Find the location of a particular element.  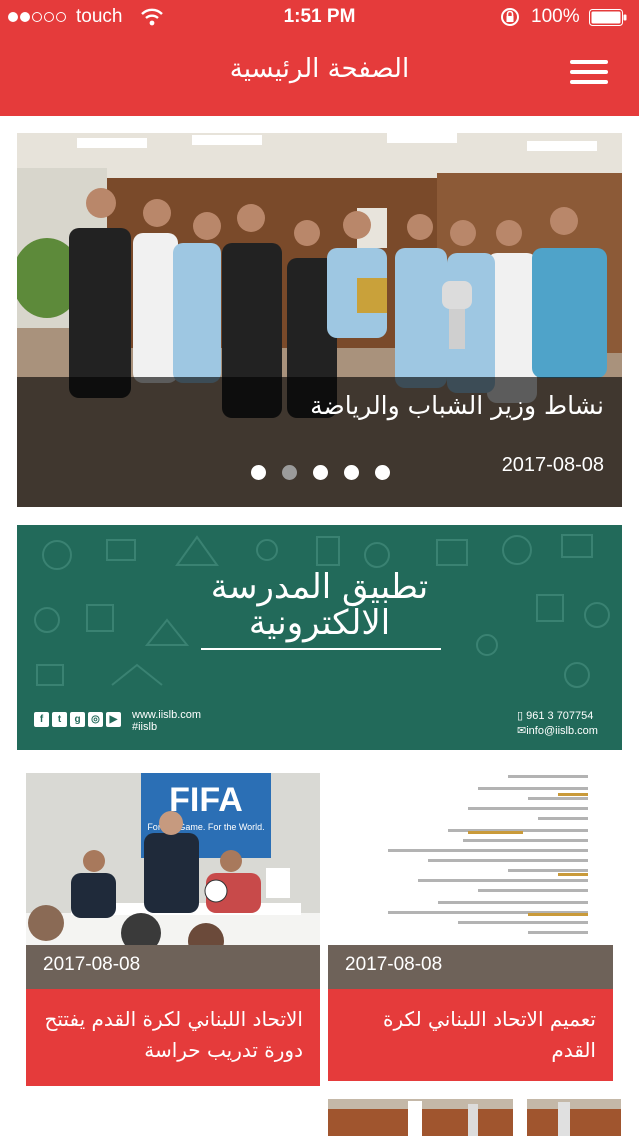

website-url: www.iislb.com is located at coordinates (166, 715).